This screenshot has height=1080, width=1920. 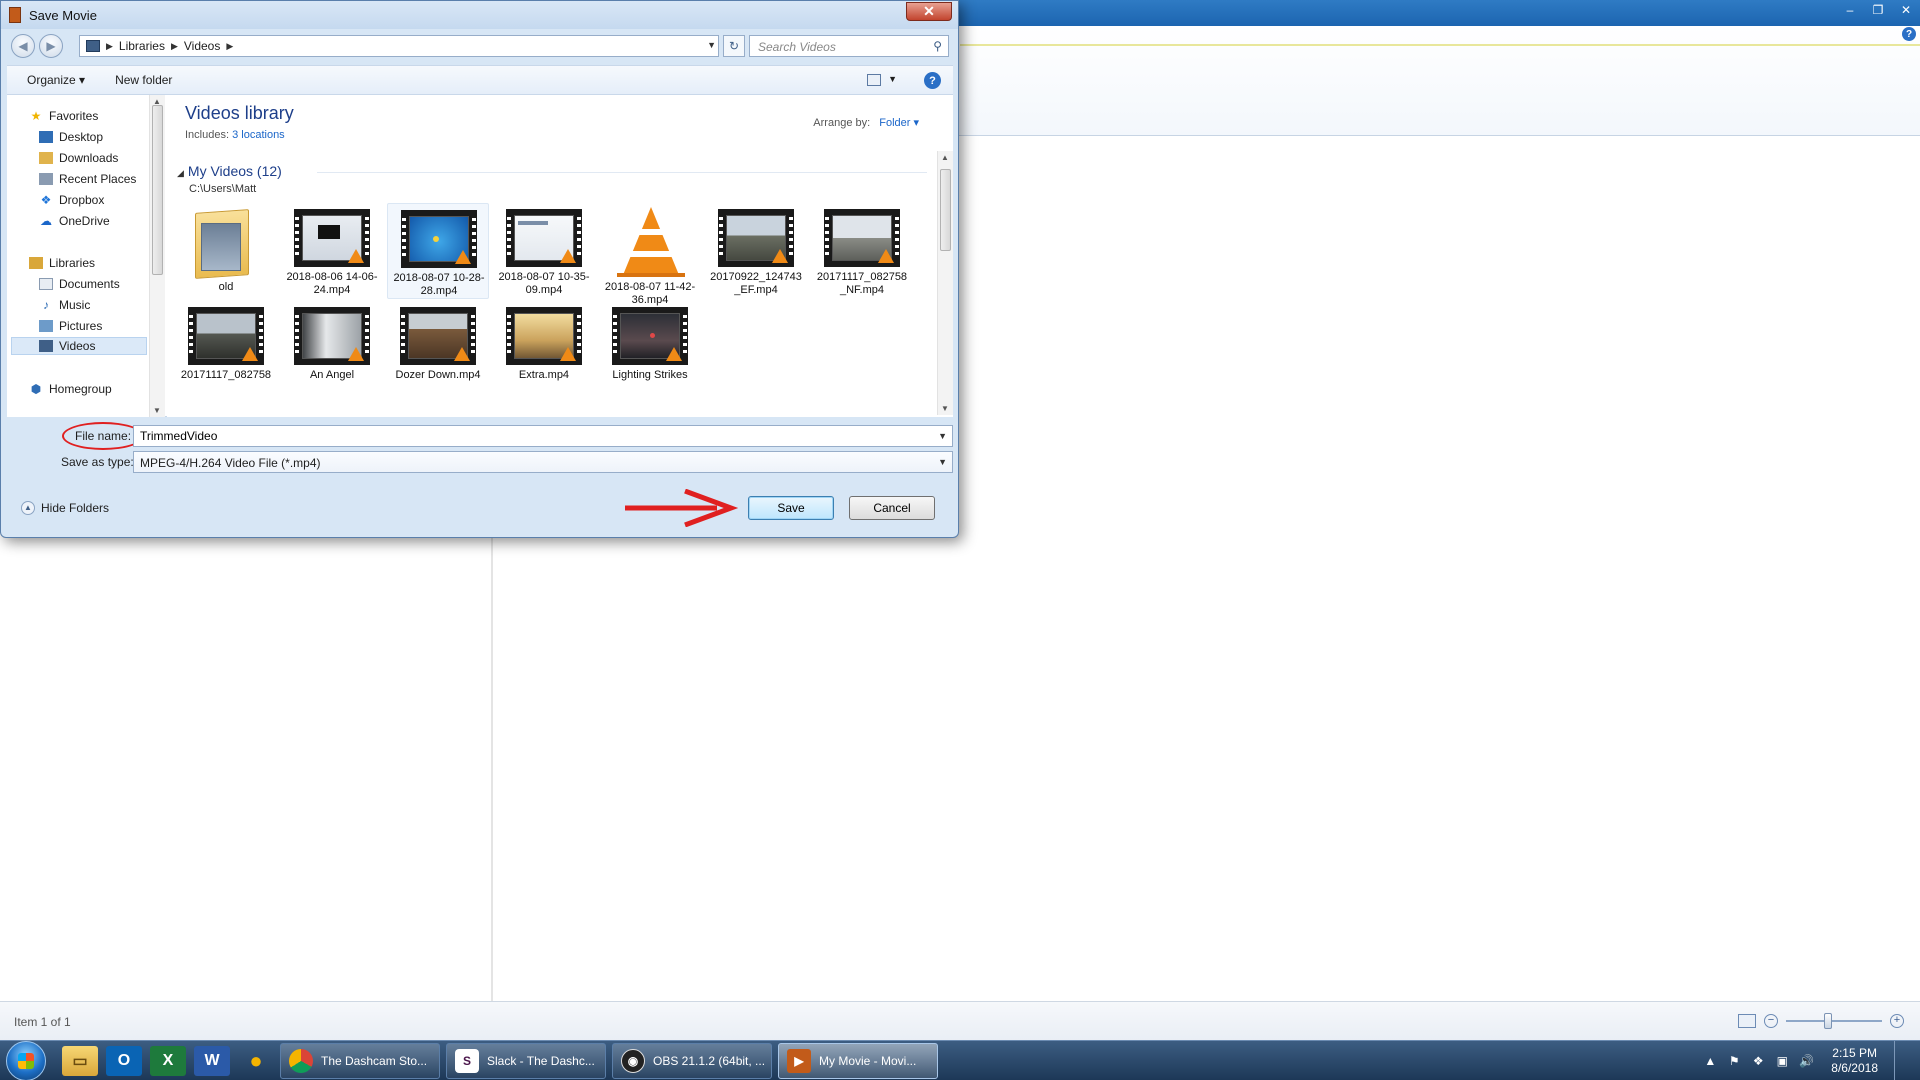 What do you see at coordinates (945, 283) in the screenshot?
I see `content-scrollbar: ▲ ▼` at bounding box center [945, 283].